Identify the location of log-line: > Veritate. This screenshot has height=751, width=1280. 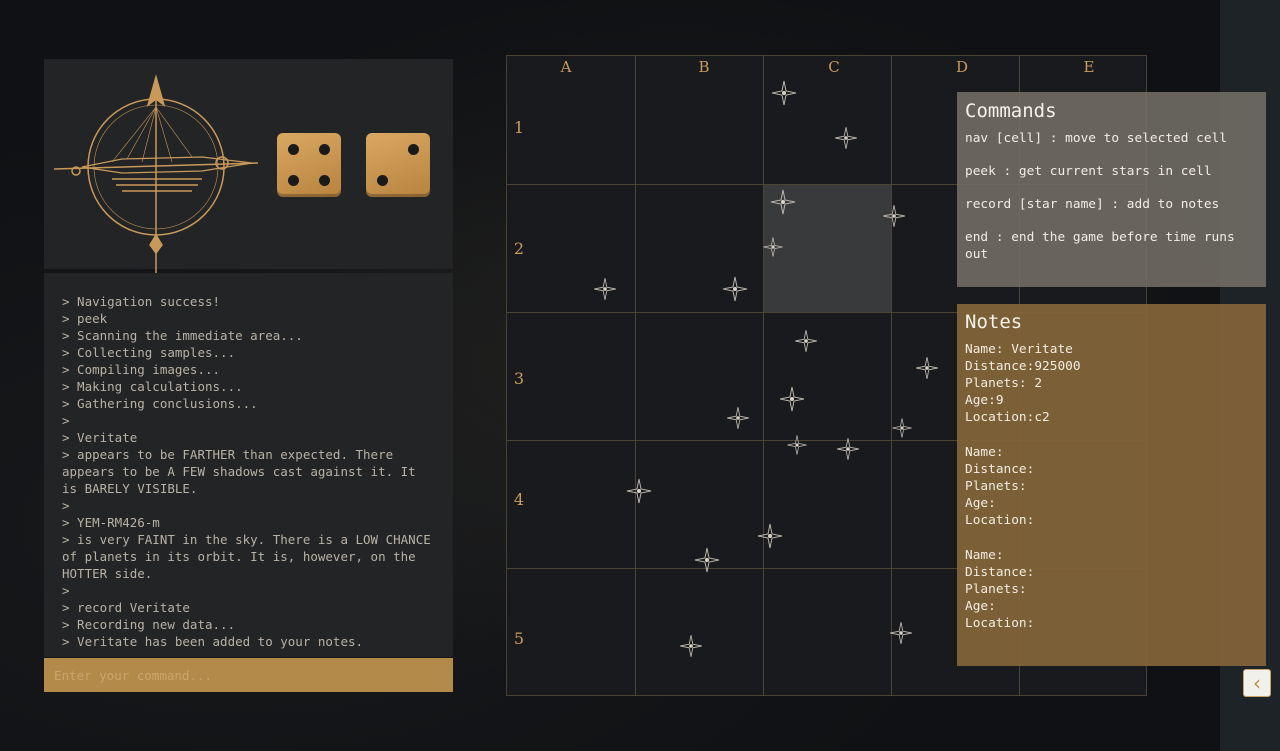
(100, 437).